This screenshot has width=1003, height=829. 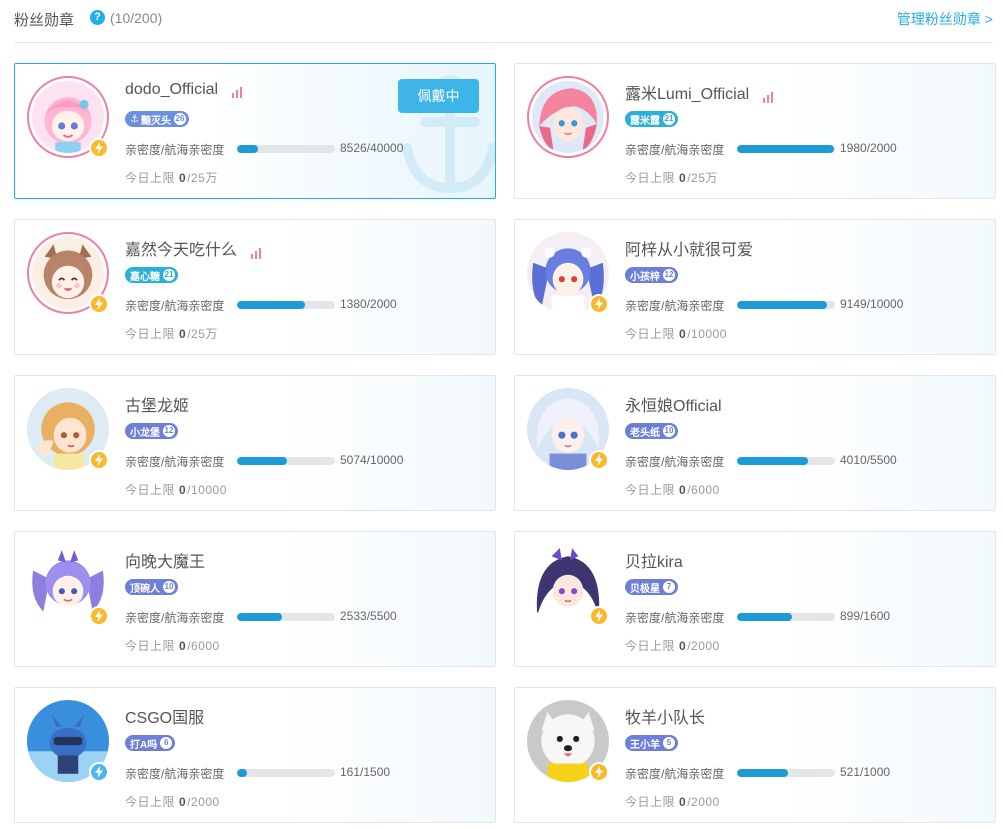 I want to click on page-title: 粉丝勋章, so click(x=44, y=20).